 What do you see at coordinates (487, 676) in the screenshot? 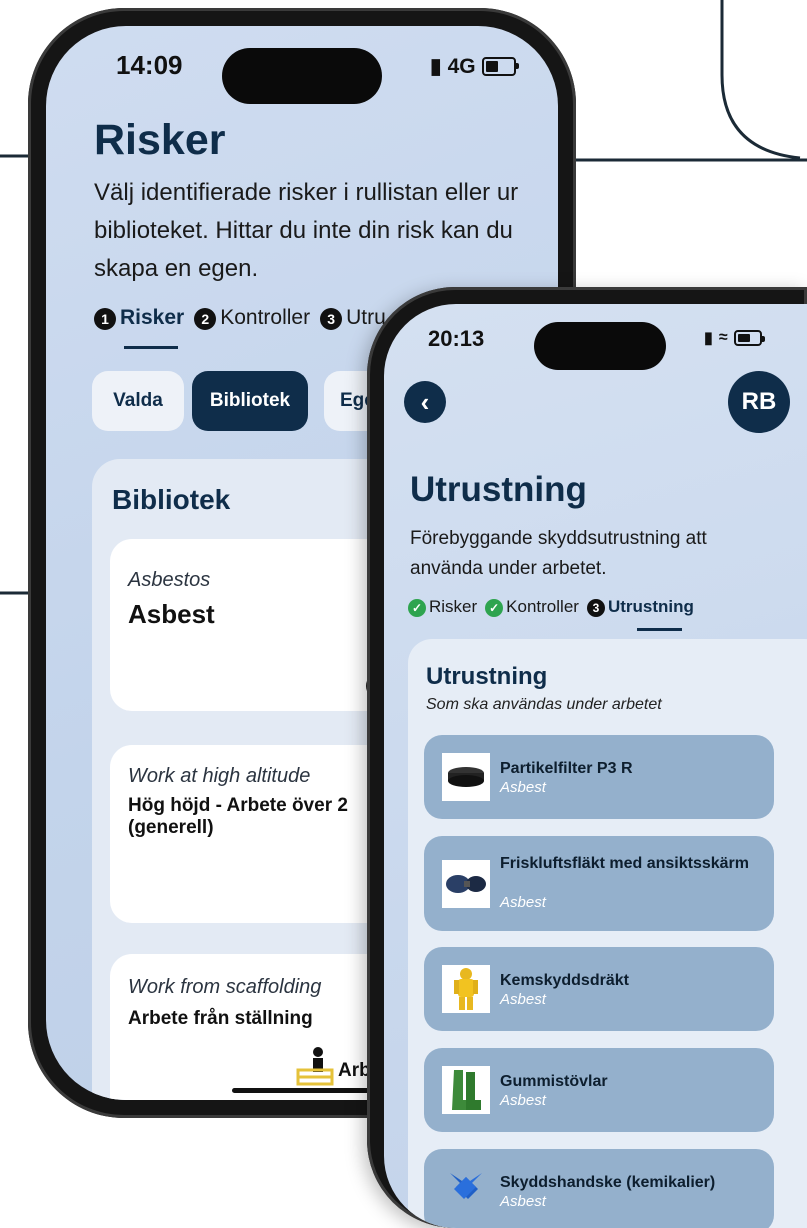
I see `equipment-heading: Utrustning` at bounding box center [487, 676].